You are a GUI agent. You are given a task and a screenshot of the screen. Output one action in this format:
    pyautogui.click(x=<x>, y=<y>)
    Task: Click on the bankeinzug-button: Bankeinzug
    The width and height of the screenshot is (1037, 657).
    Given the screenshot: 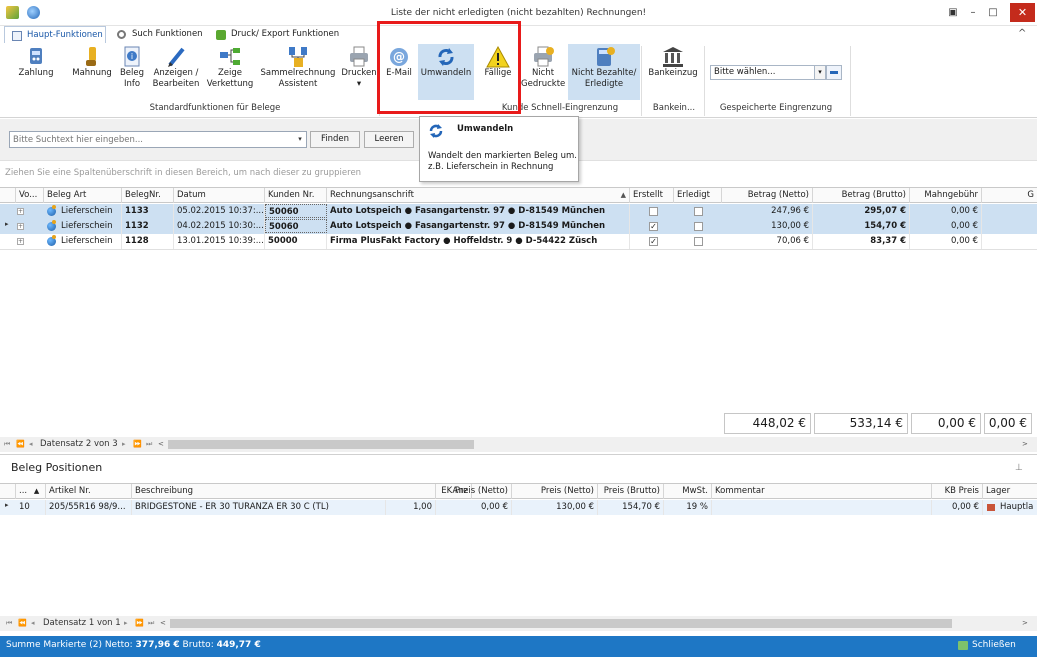 What is the action you would take?
    pyautogui.click(x=673, y=72)
    